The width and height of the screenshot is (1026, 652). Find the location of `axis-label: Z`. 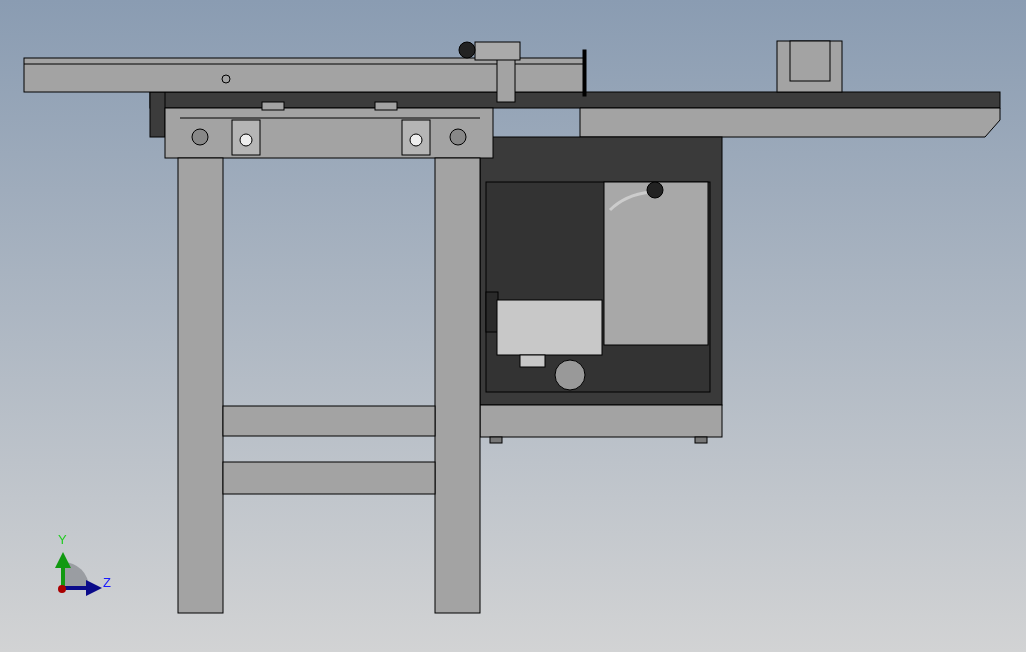

axis-label: Z is located at coordinates (107, 582).